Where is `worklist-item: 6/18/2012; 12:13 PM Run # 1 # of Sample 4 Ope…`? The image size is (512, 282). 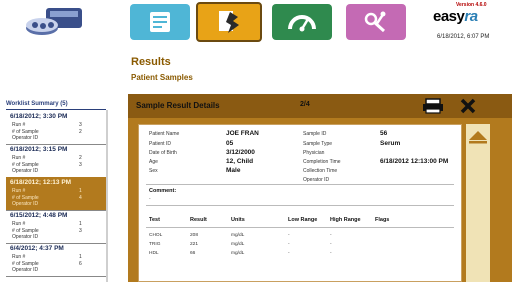 worklist-item: 6/18/2012; 12:13 PM Run # 1 # of Sample 4 Ope… is located at coordinates (56, 194).